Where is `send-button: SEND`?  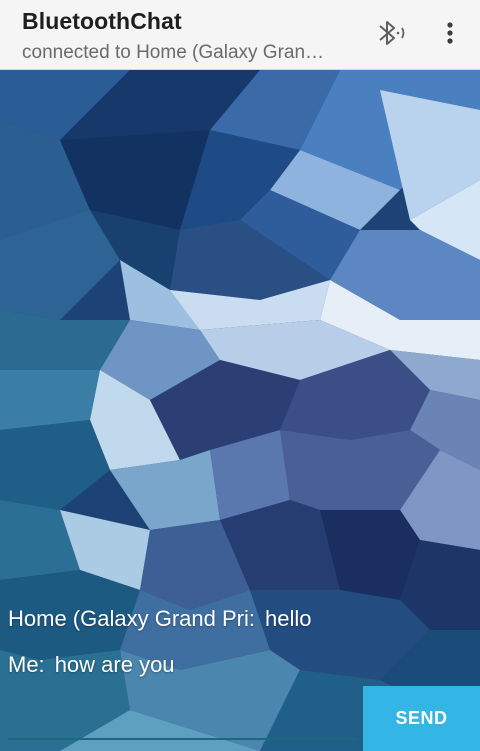 send-button: SEND is located at coordinates (421, 718).